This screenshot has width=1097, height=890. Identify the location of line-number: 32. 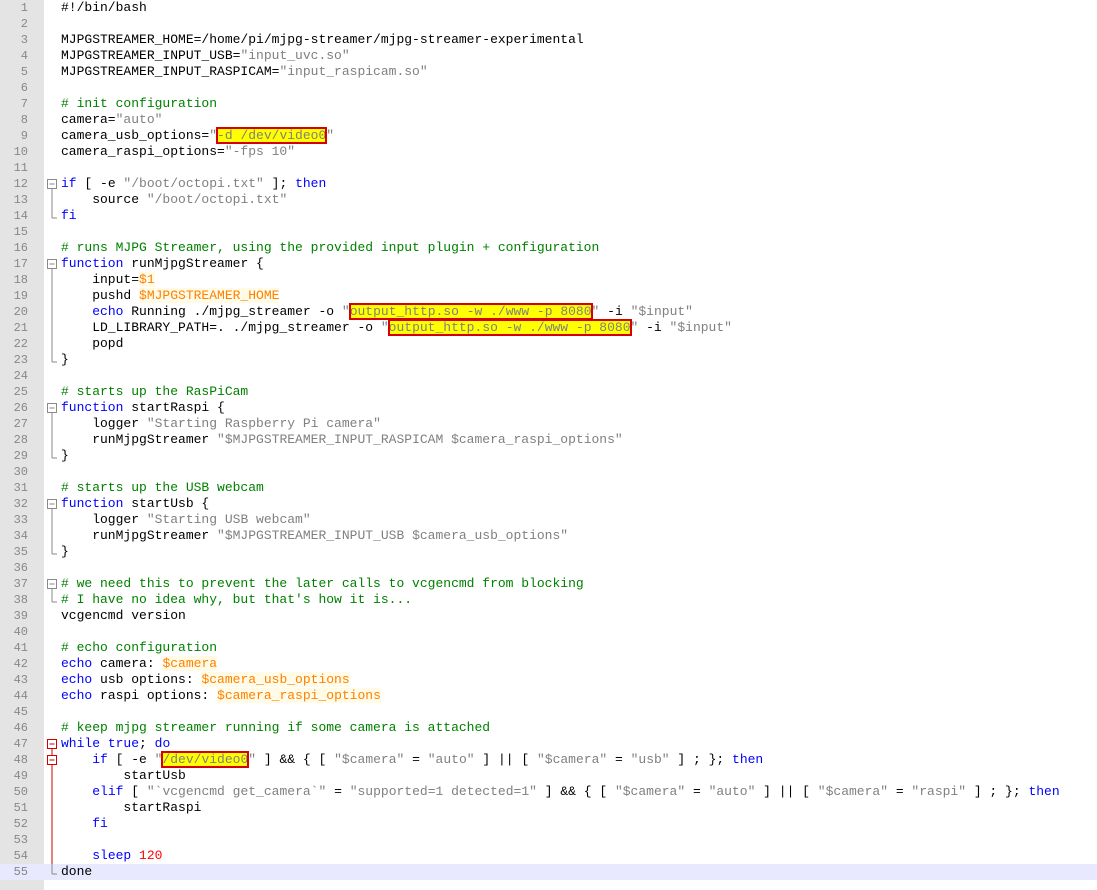
(20, 504).